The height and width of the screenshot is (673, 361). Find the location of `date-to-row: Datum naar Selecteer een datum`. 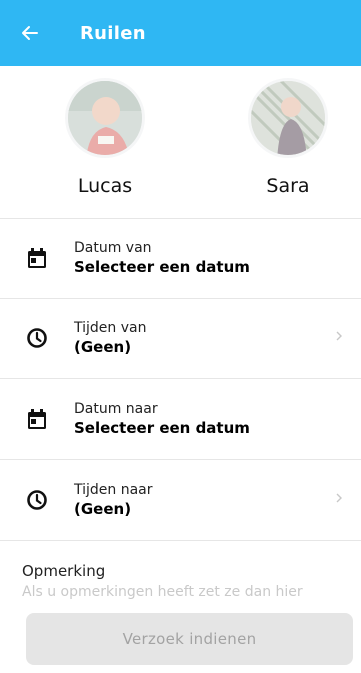

date-to-row: Datum naar Selecteer een datum is located at coordinates (180, 419).